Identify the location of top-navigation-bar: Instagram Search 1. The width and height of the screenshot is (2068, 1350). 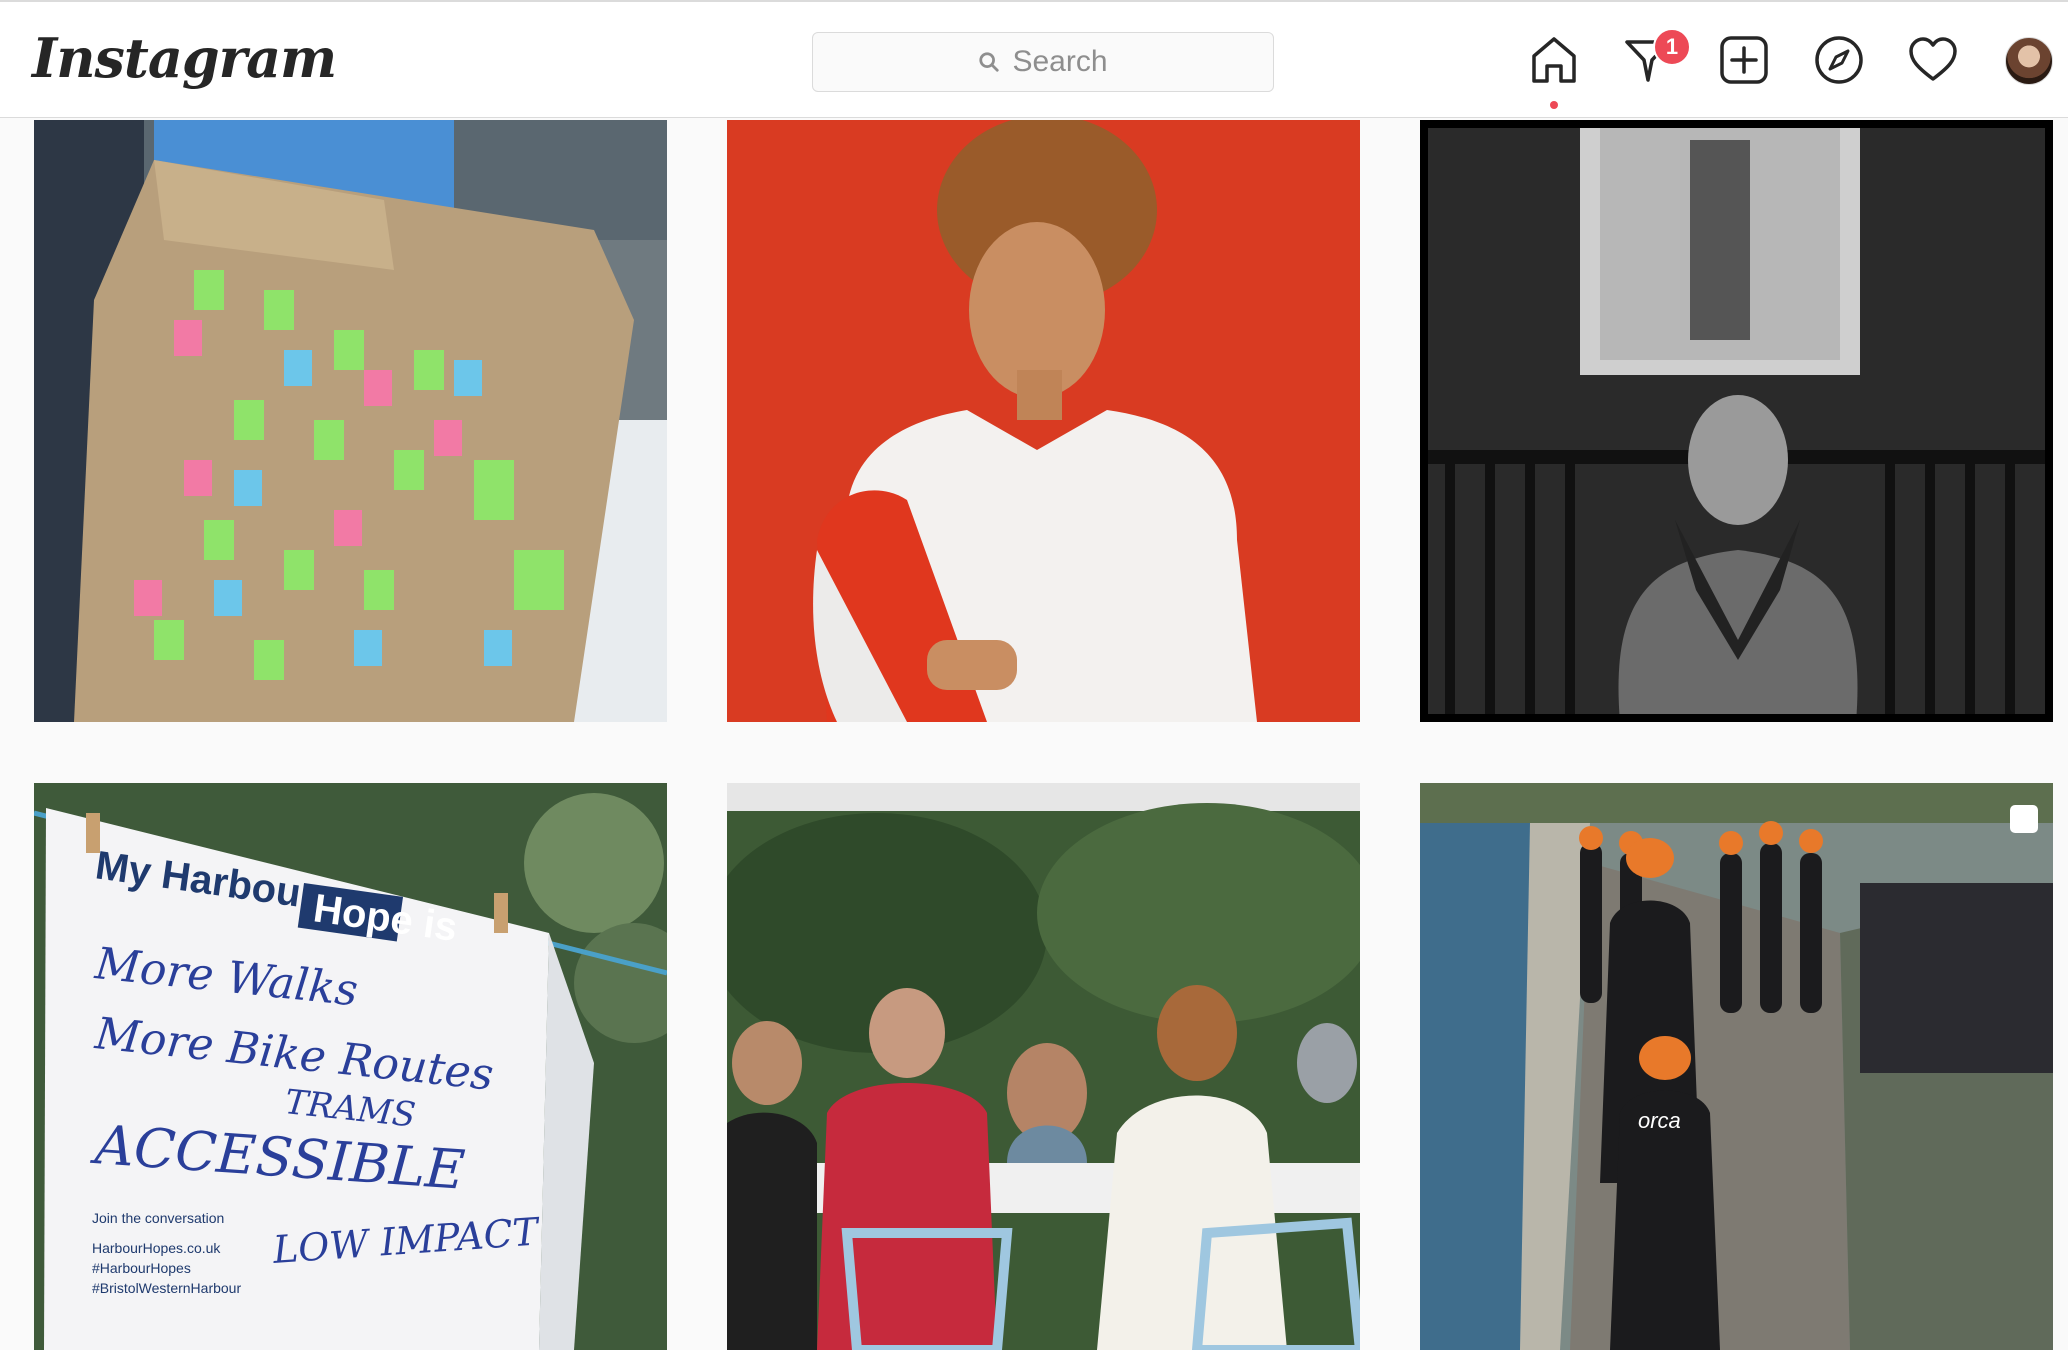
(1034, 59).